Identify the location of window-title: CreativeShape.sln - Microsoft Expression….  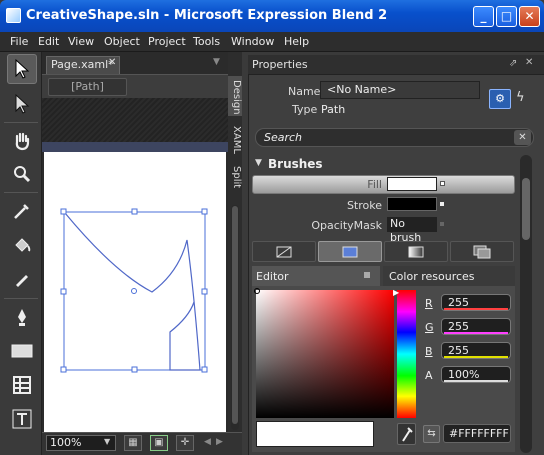
(207, 15).